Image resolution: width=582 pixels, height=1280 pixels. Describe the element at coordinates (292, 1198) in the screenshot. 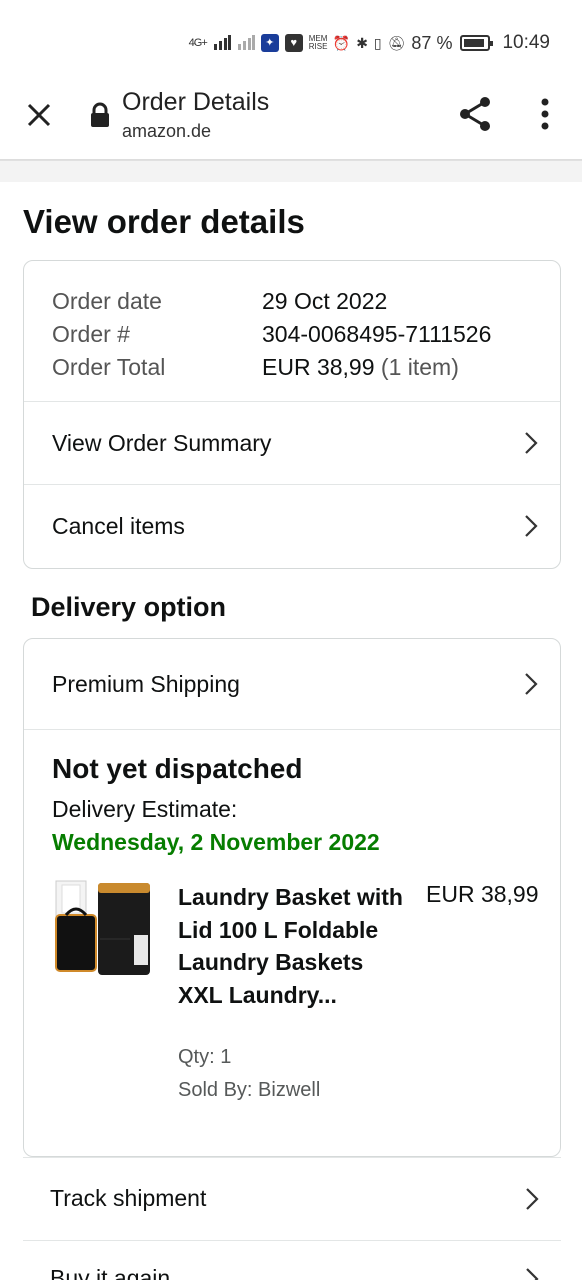

I see `track-shipment-link: Track shipment` at that location.